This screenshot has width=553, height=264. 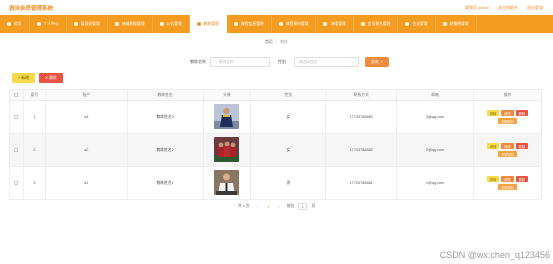 What do you see at coordinates (227, 95) in the screenshot?
I see `col-avatar: 头像` at bounding box center [227, 95].